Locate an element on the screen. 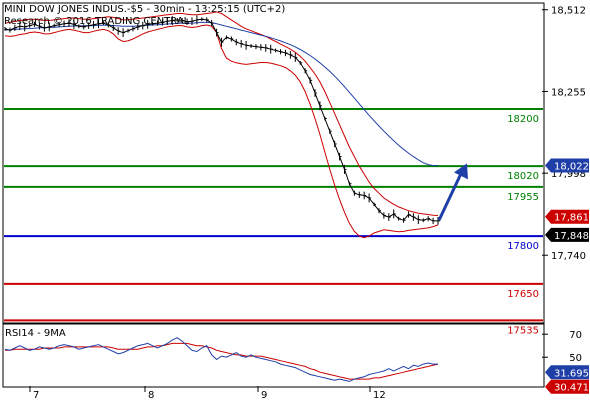  rsi-y-tick-label: 70 is located at coordinates (575, 335).